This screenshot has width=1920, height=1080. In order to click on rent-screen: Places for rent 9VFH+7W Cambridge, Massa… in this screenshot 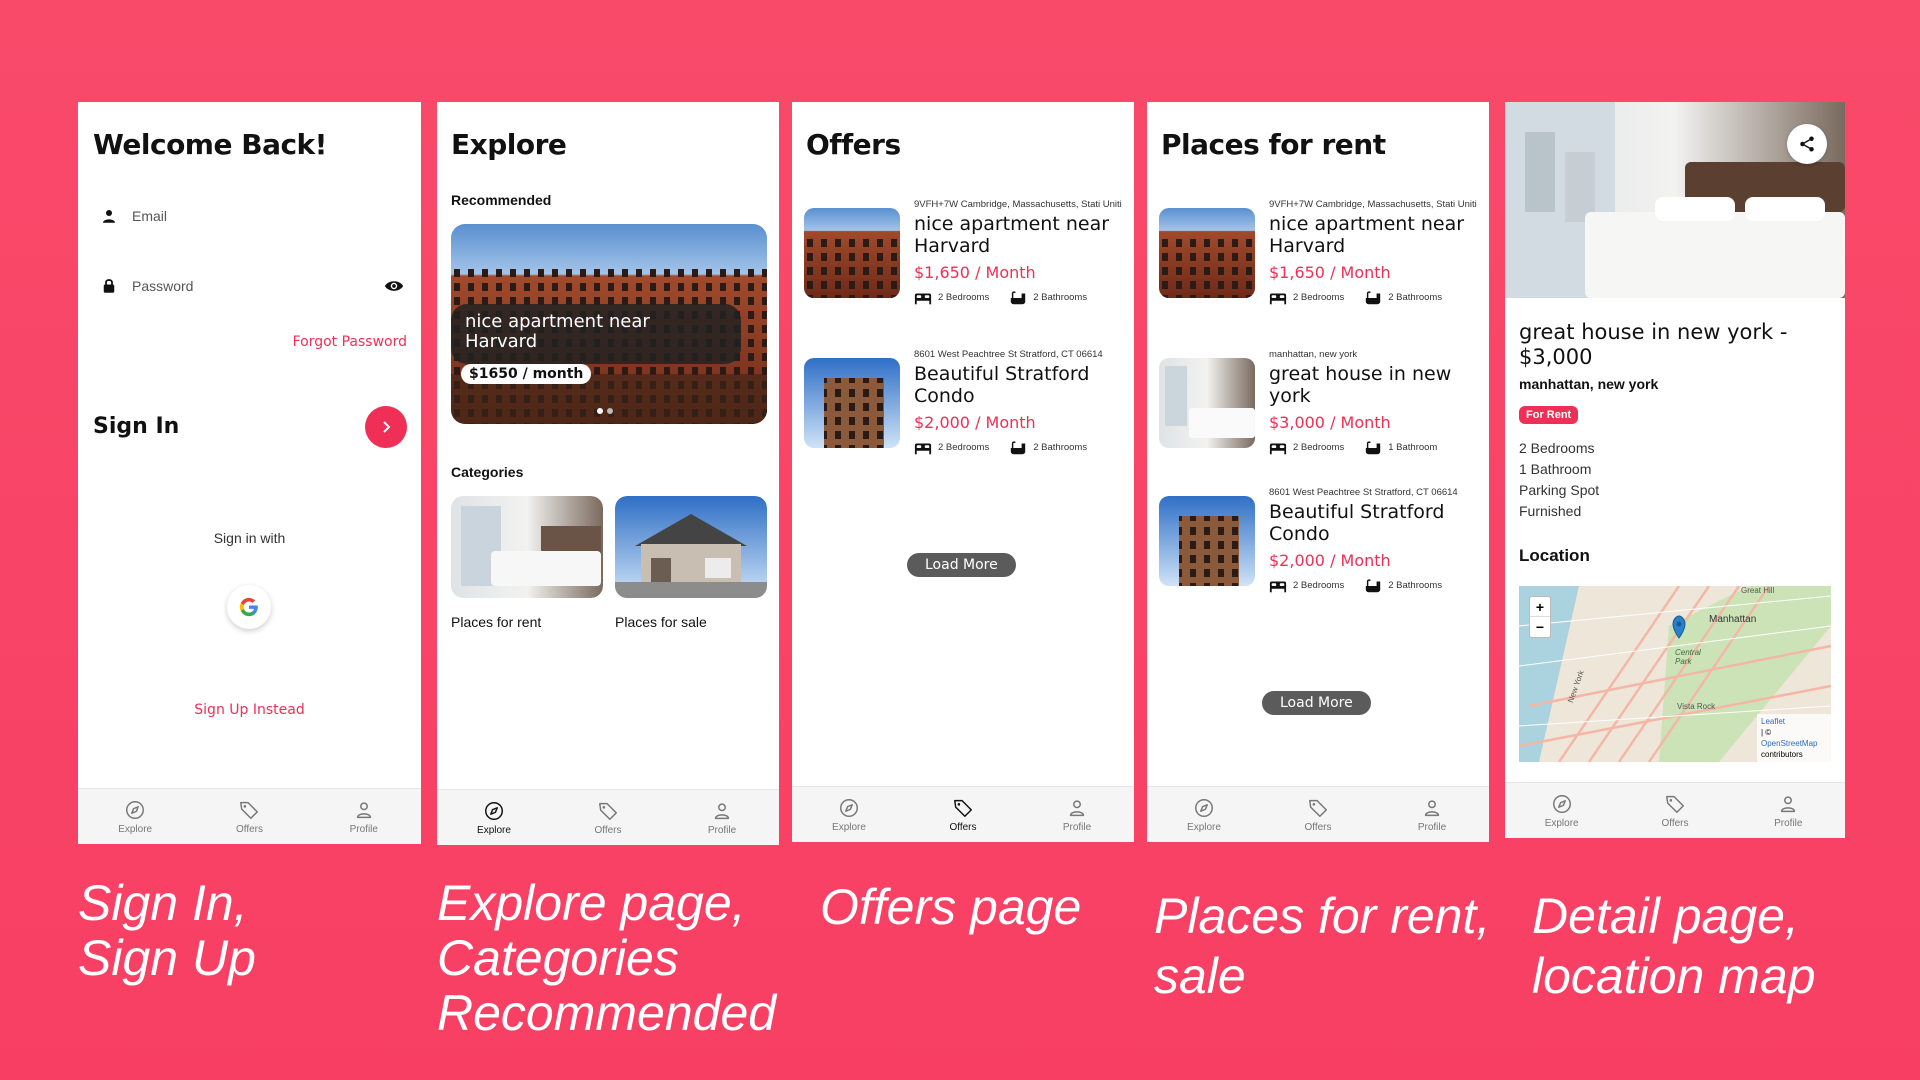, I will do `click(1318, 472)`.